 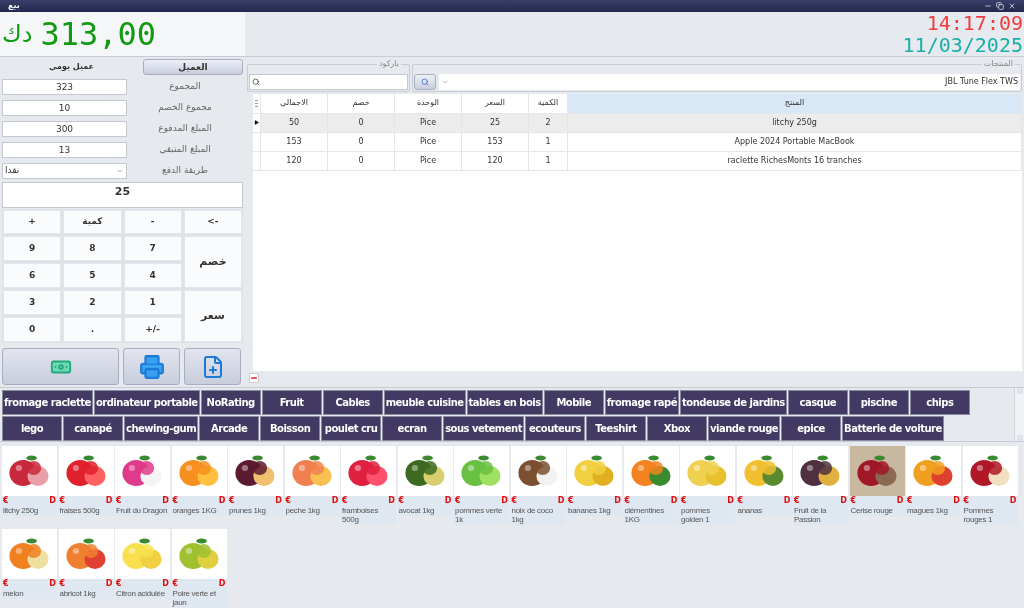 I want to click on category-button: Boisson, so click(x=290, y=428).